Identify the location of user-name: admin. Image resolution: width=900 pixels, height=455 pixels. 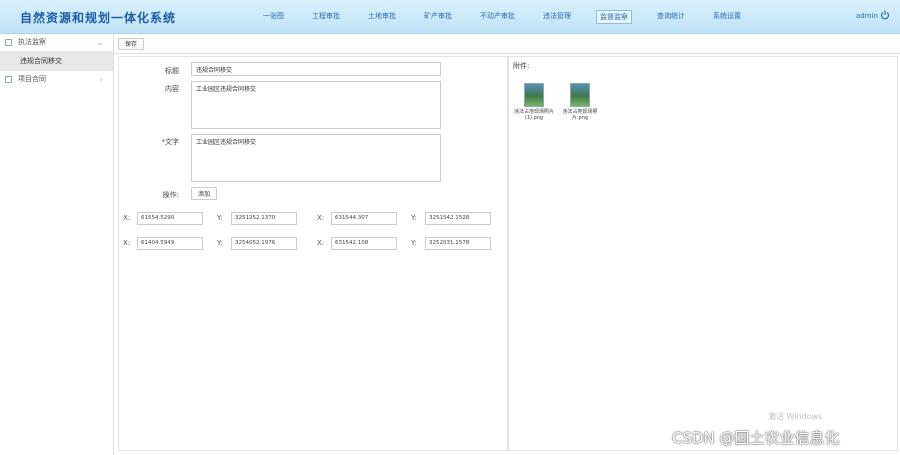
(867, 16).